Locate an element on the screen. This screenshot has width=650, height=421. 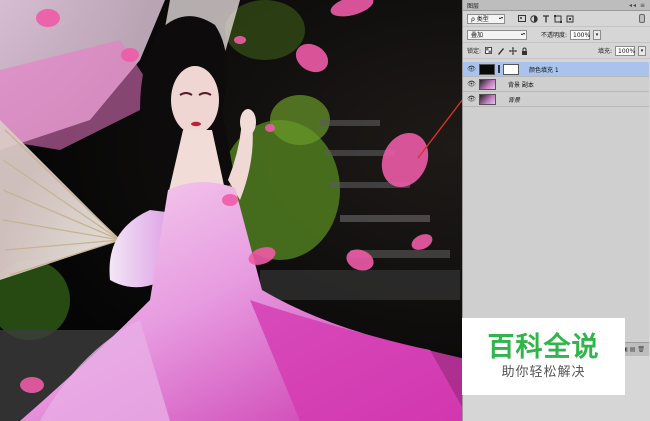
panel-menu-icon: ◂◂ ≡ is located at coordinates (637, 5).